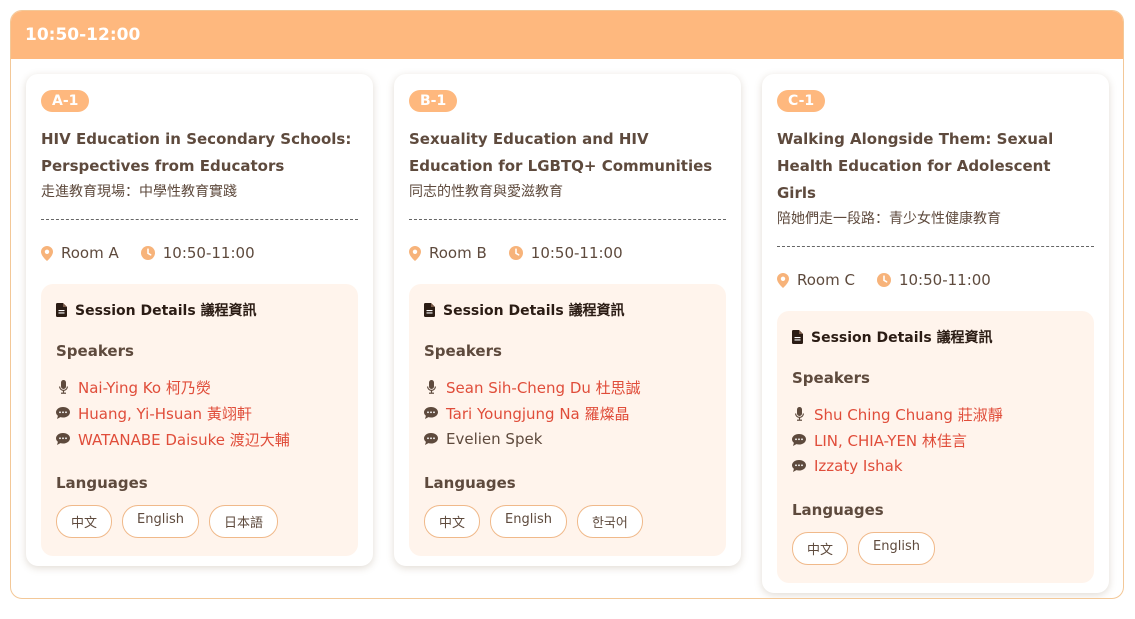 The image size is (1135, 619). I want to click on session-title-zh: 陪她們走一段路：青少女性健康教育, so click(889, 219).